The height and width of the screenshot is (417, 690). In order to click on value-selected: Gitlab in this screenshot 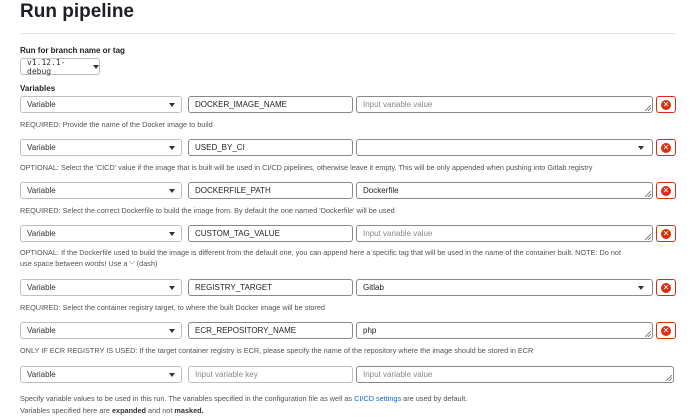, I will do `click(373, 287)`.